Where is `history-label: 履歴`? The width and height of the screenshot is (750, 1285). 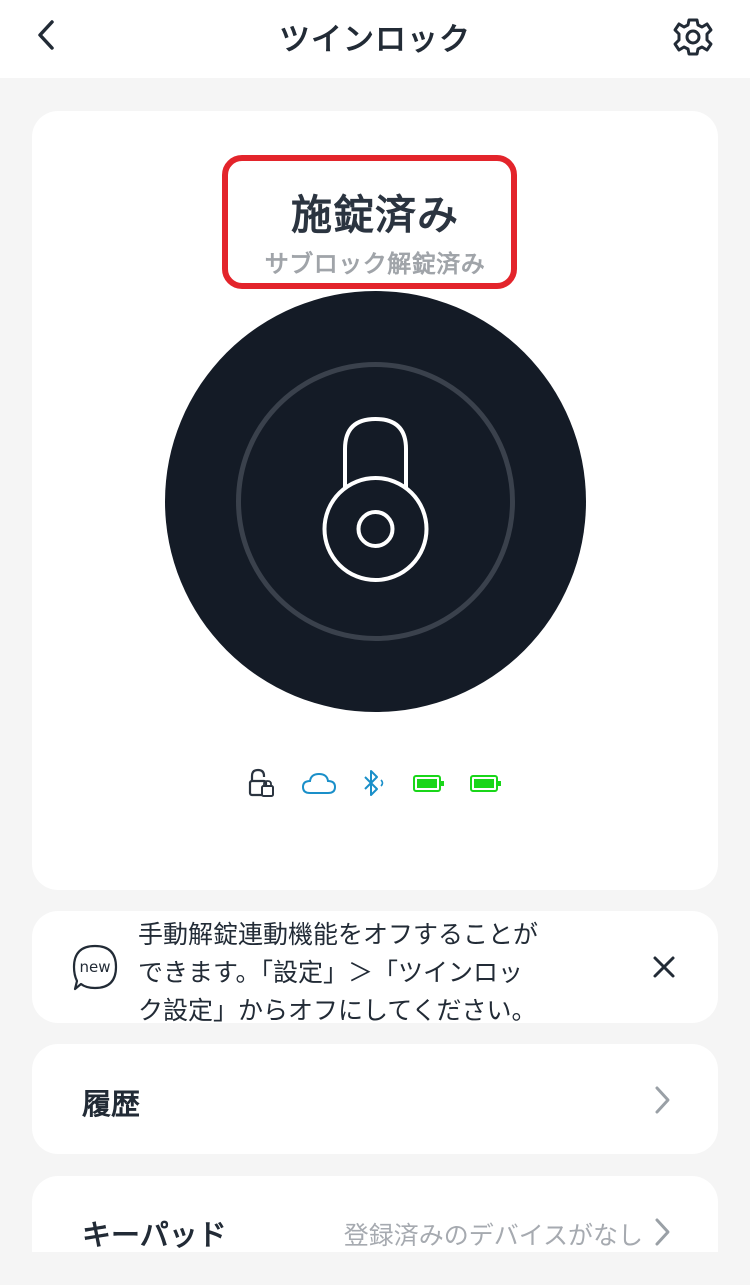 history-label: 履歴 is located at coordinates (111, 1104).